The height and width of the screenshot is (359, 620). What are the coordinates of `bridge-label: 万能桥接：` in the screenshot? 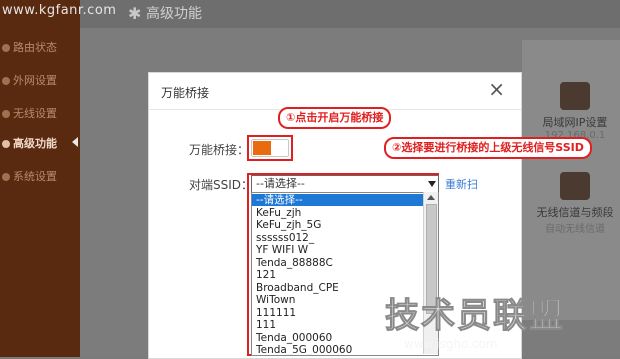 It's located at (219, 150).